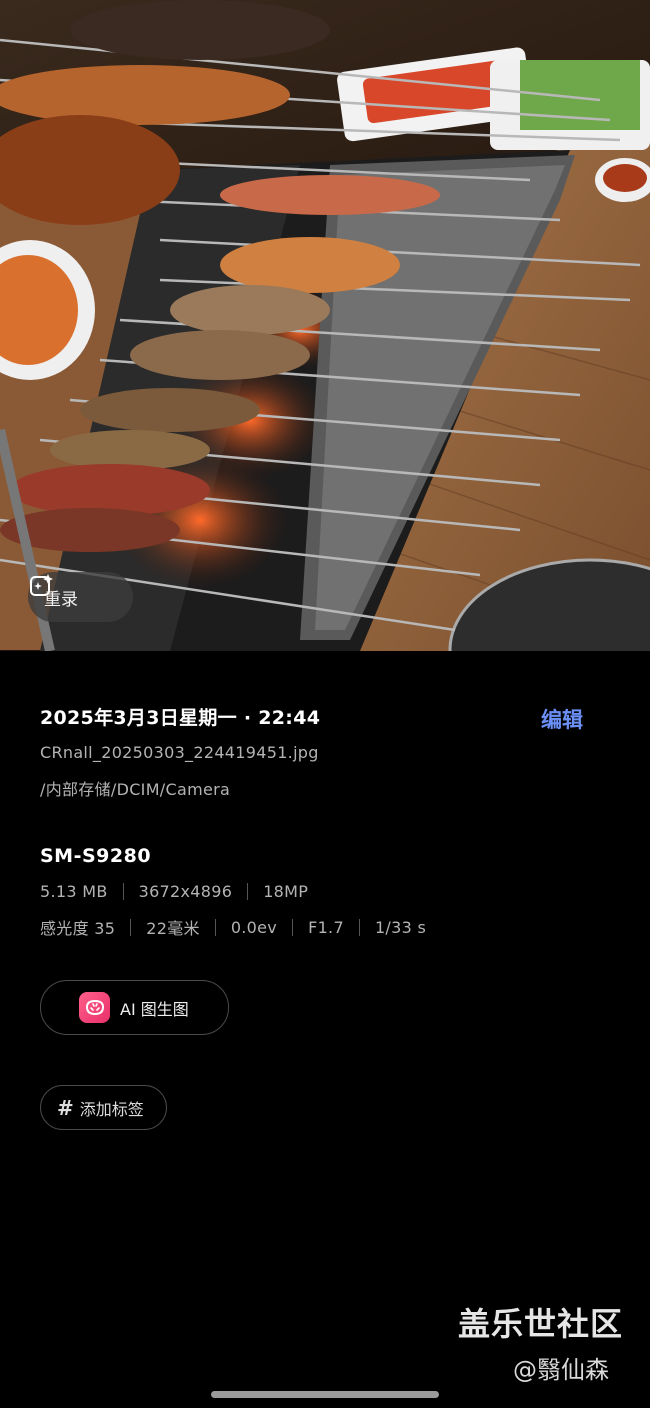 The image size is (650, 1408). I want to click on aperture: F1.7, so click(326, 927).